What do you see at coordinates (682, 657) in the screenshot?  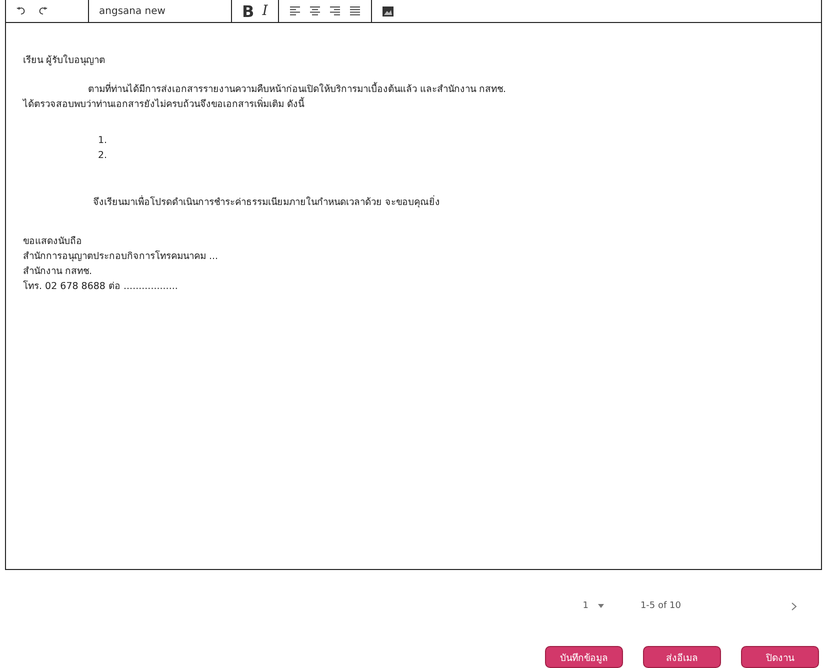 I see `action-button: ส่งอีเมล` at bounding box center [682, 657].